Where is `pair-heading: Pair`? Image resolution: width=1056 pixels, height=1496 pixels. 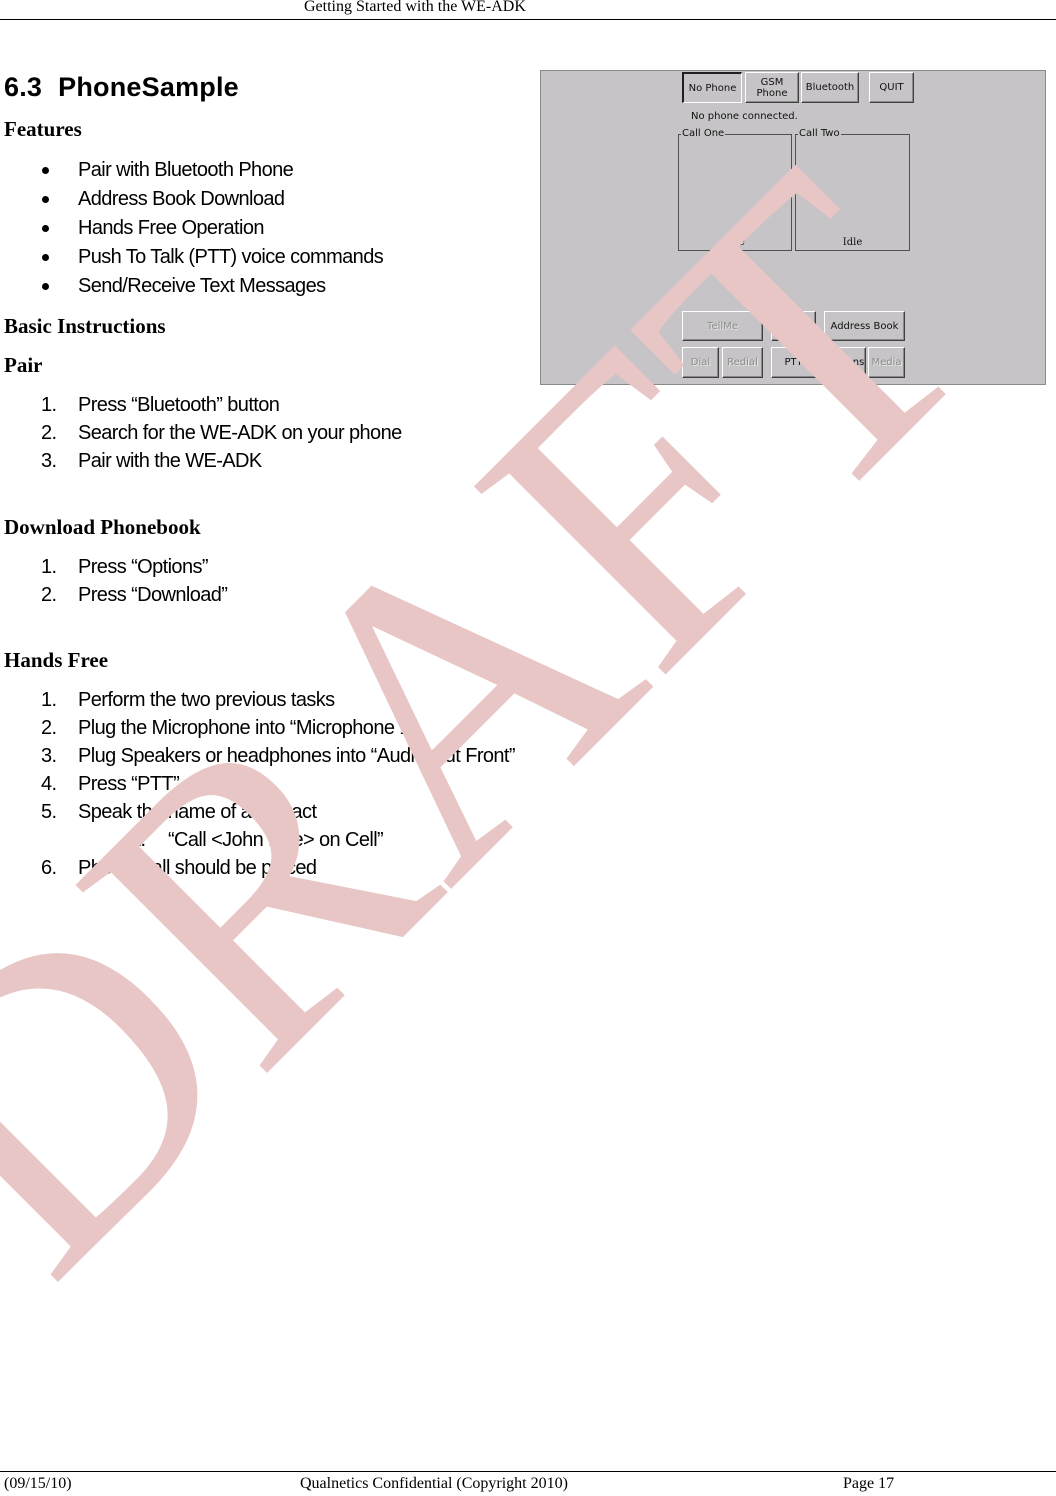 pair-heading: Pair is located at coordinates (23, 365).